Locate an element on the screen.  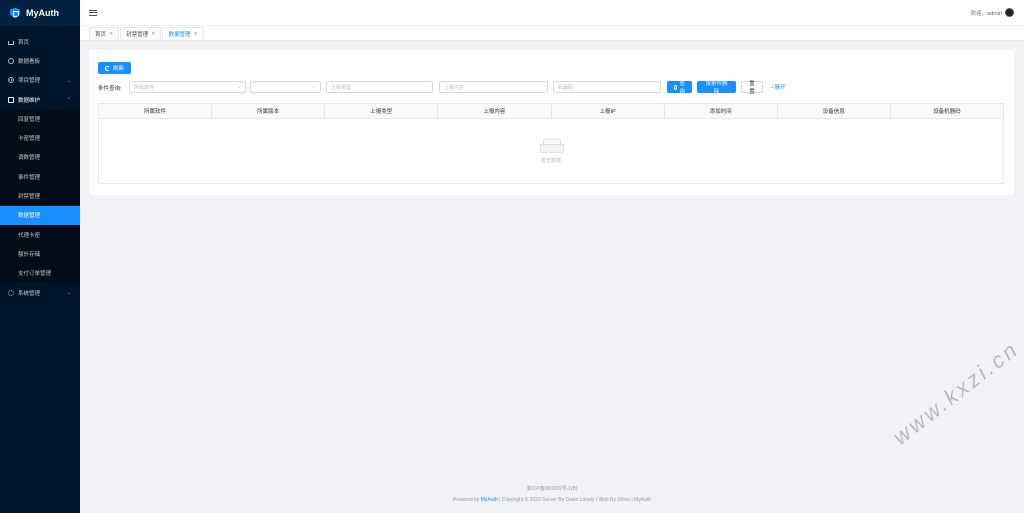
avatar is located at coordinates (1009, 12).